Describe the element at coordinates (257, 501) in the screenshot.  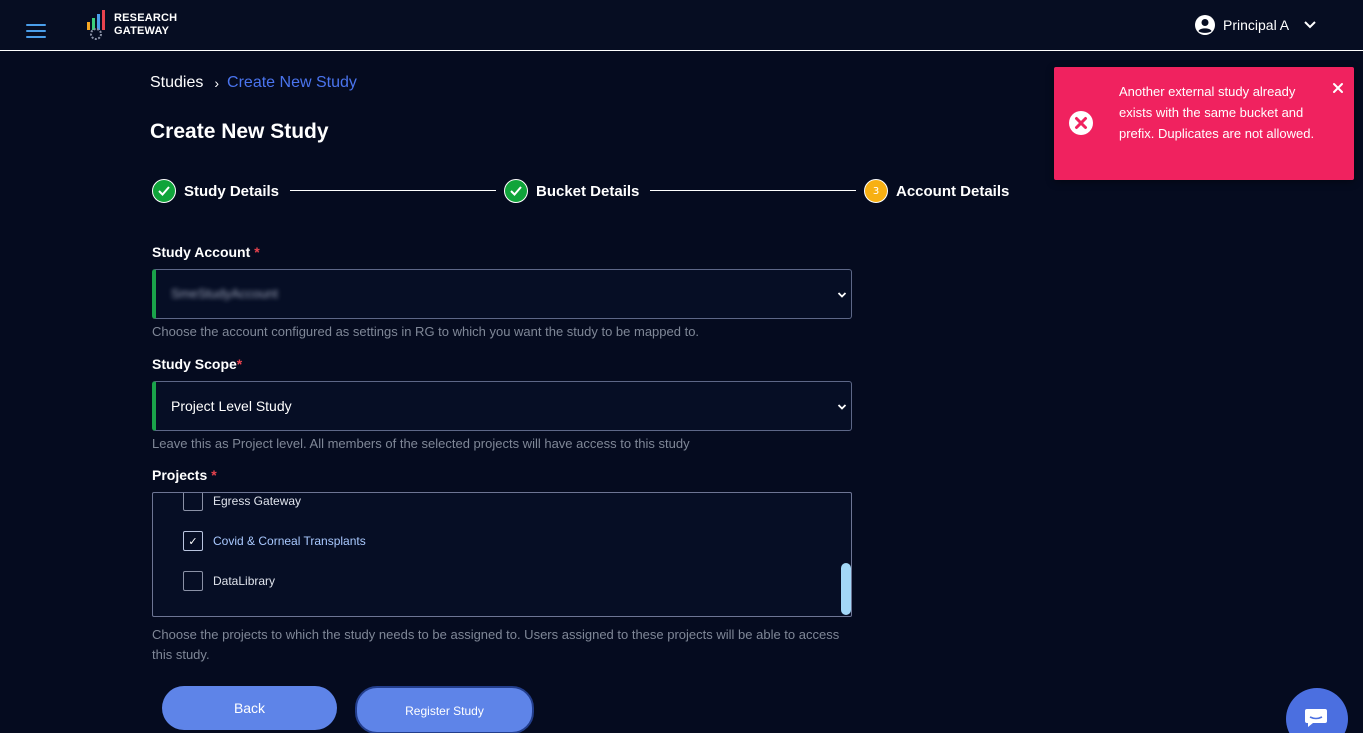
I see `project-label: Egress Gateway` at that location.